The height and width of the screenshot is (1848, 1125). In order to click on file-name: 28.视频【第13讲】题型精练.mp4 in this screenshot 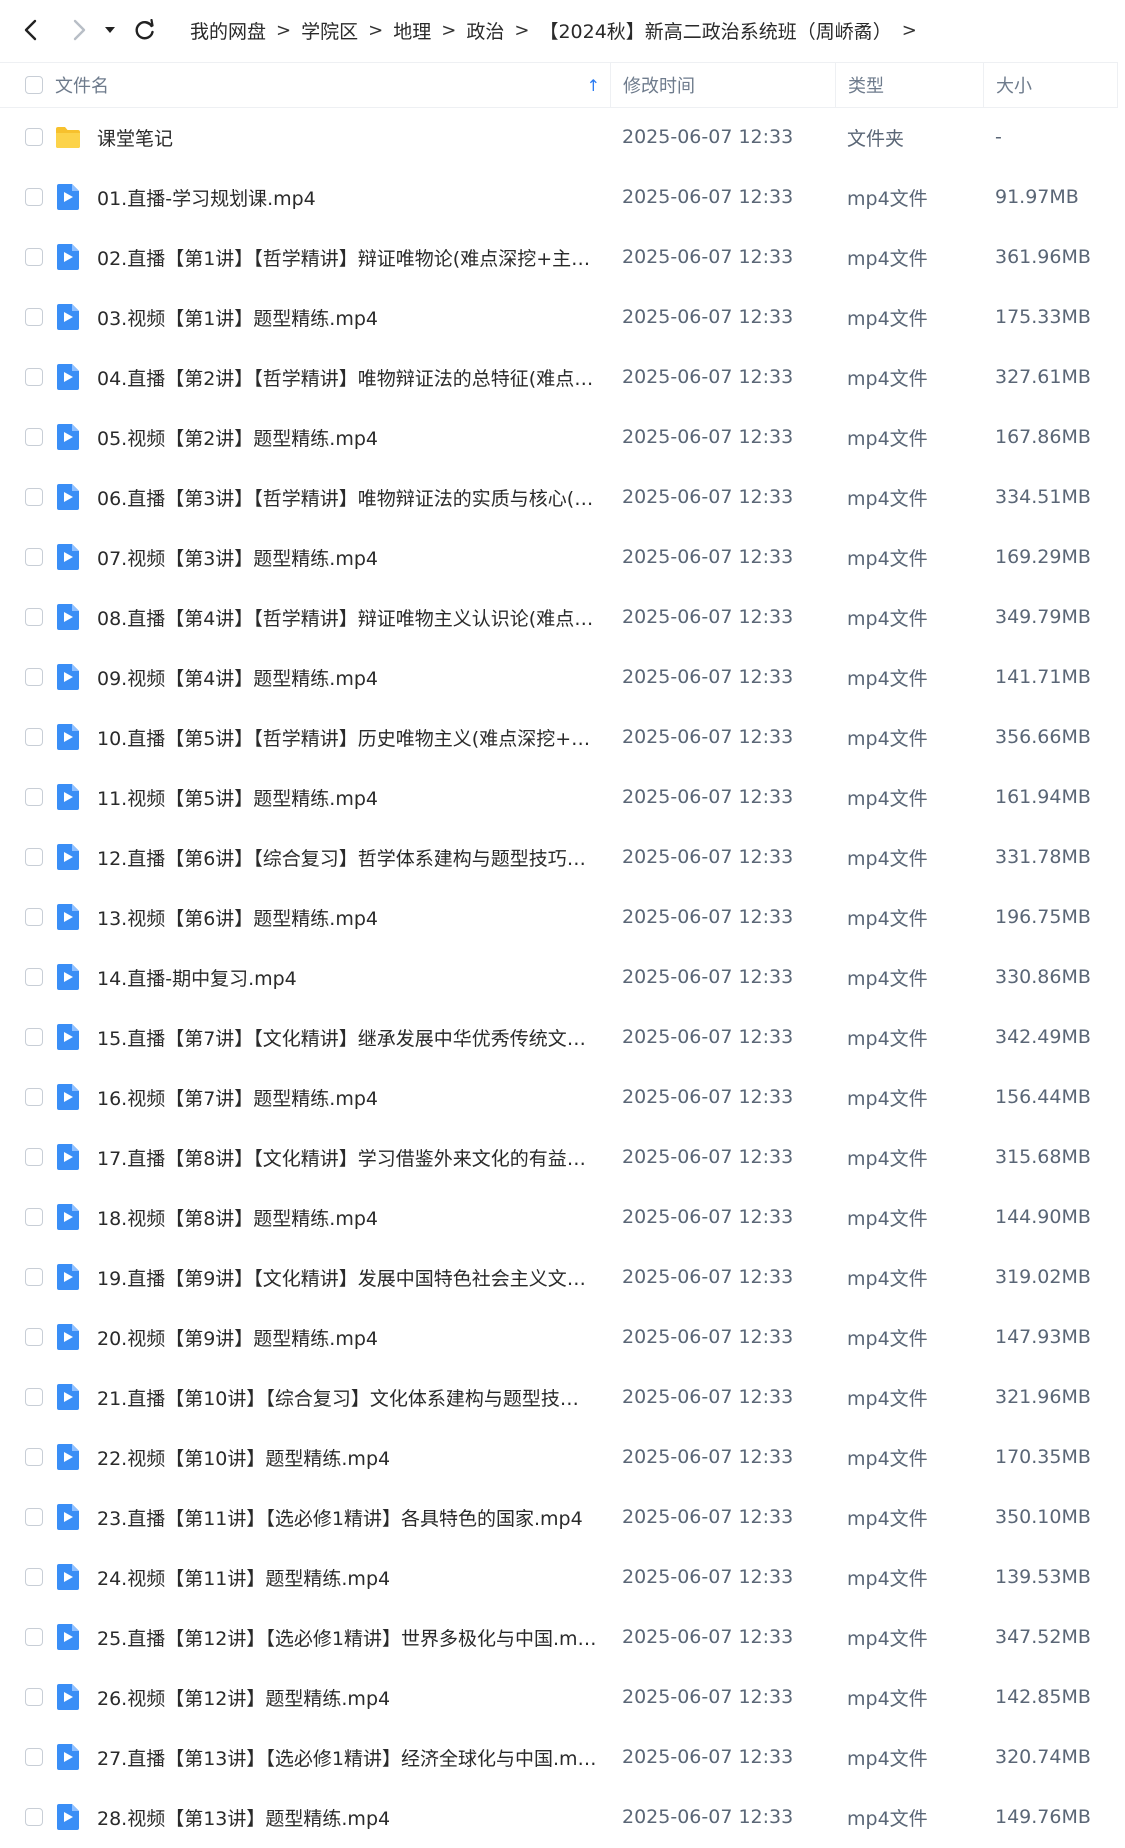, I will do `click(243, 1817)`.